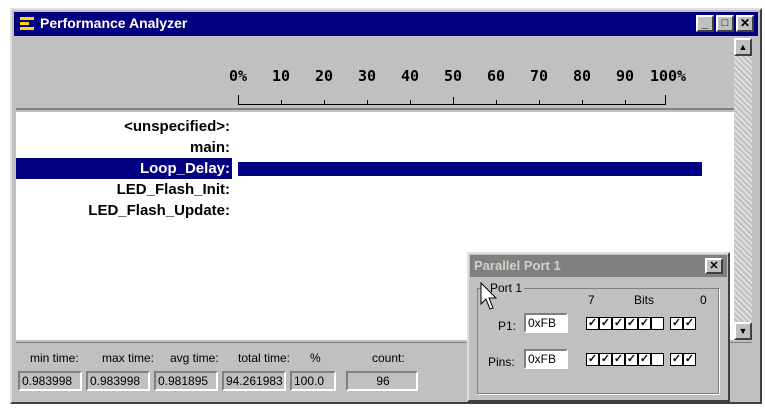 This screenshot has height=410, width=765. I want to click on window-title: Performance Analyzer, so click(114, 23).